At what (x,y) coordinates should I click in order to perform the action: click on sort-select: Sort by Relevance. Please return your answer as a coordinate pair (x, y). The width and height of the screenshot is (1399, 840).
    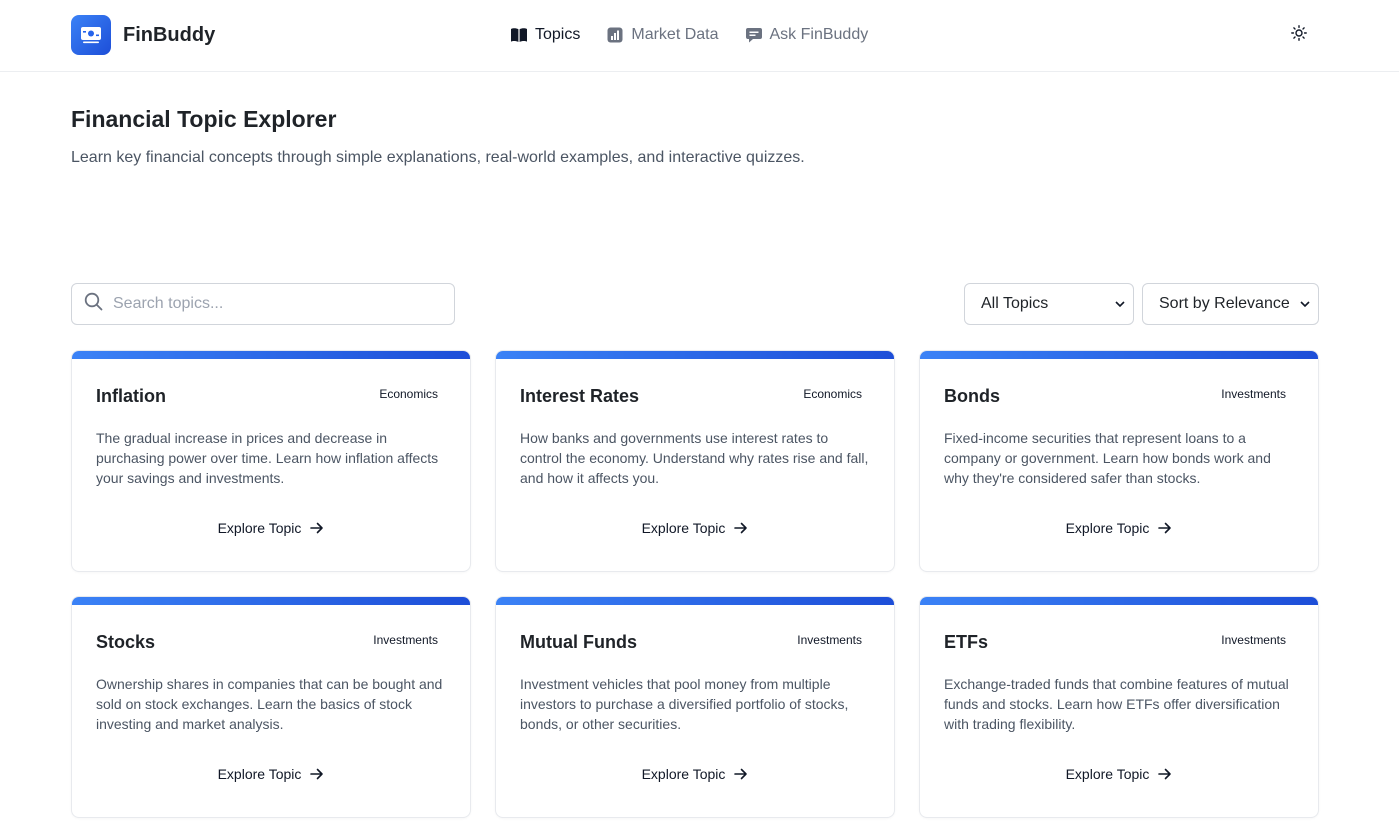
    Looking at the image, I should click on (1230, 304).